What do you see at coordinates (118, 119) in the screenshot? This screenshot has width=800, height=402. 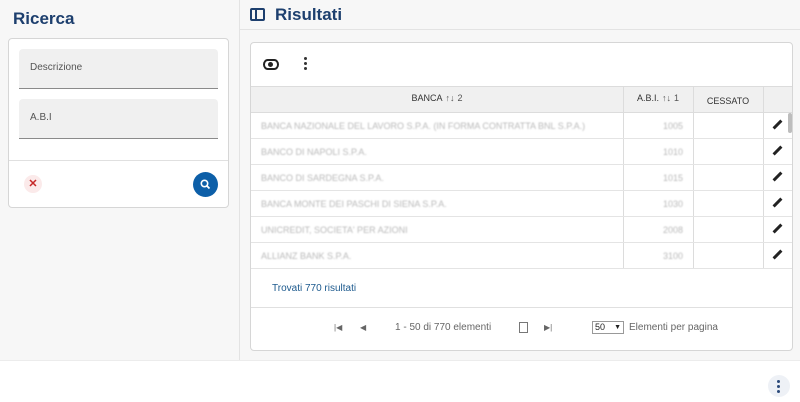 I see `abi-field: A.B.I` at bounding box center [118, 119].